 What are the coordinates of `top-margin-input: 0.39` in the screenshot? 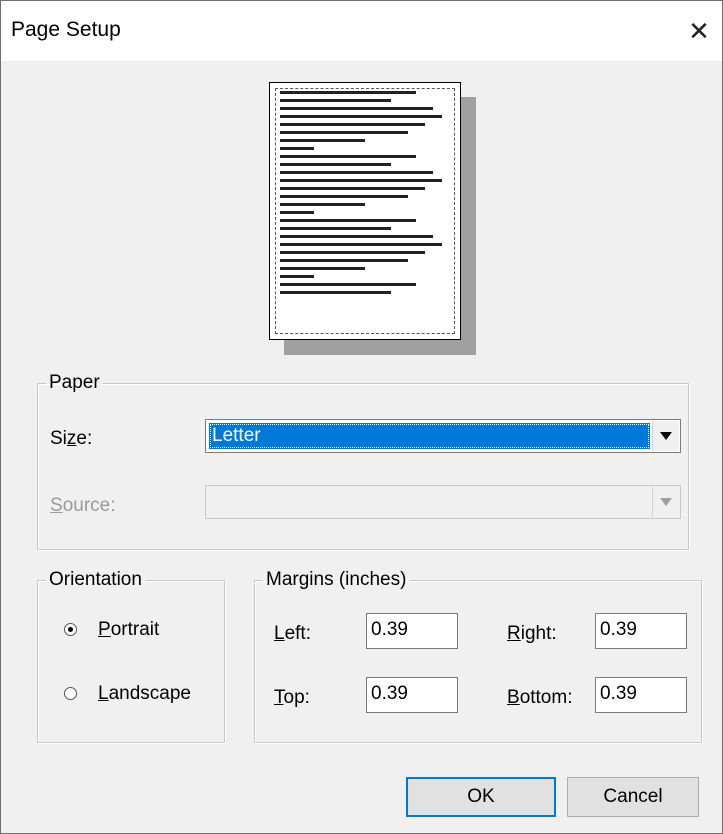 It's located at (412, 695).